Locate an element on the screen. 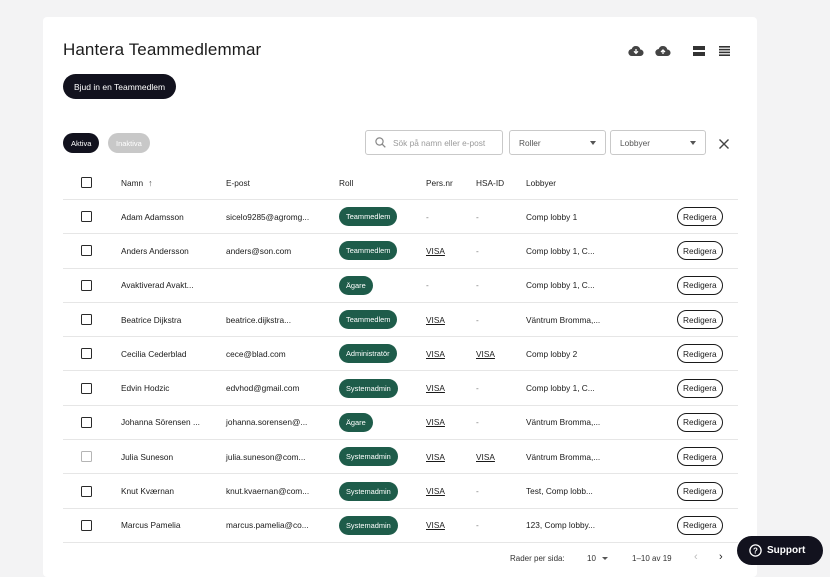  member-name: Marcus Pamelia is located at coordinates (151, 525).